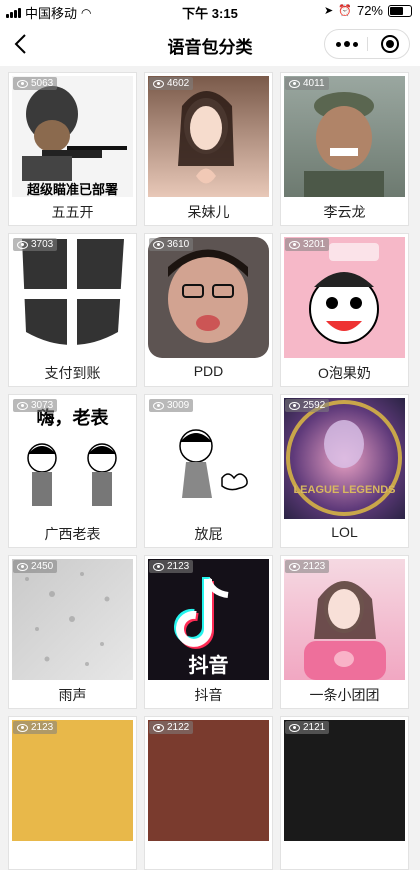  What do you see at coordinates (345, 11) in the screenshot?
I see `alarm-icon: ⏰` at bounding box center [345, 11].